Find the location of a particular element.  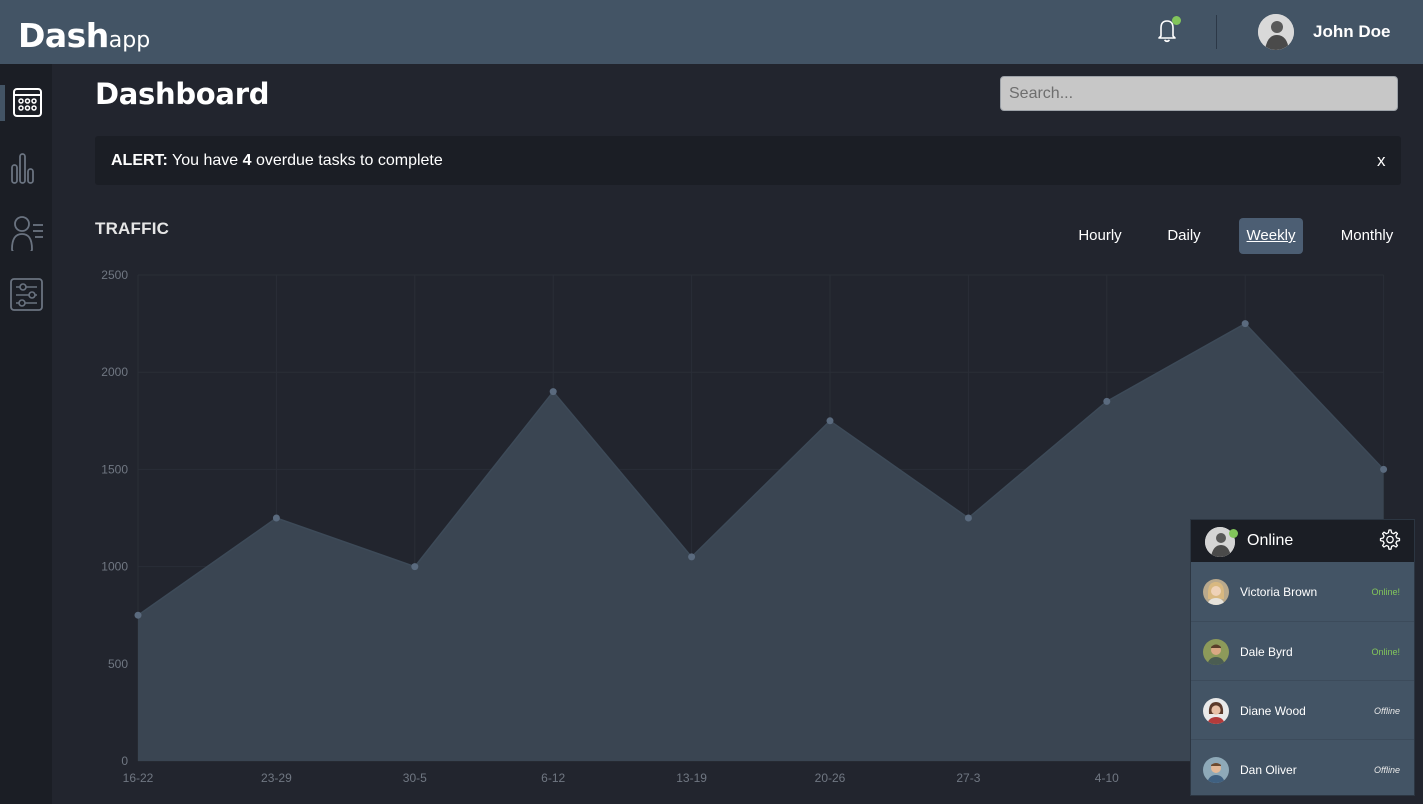

online-status-dot is located at coordinates (1233, 533).